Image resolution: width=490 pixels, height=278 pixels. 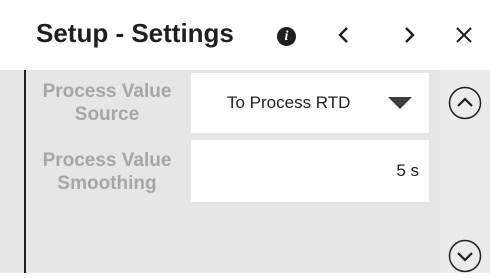 I want to click on process-value-smoothing-value: 5 s, so click(x=407, y=170).